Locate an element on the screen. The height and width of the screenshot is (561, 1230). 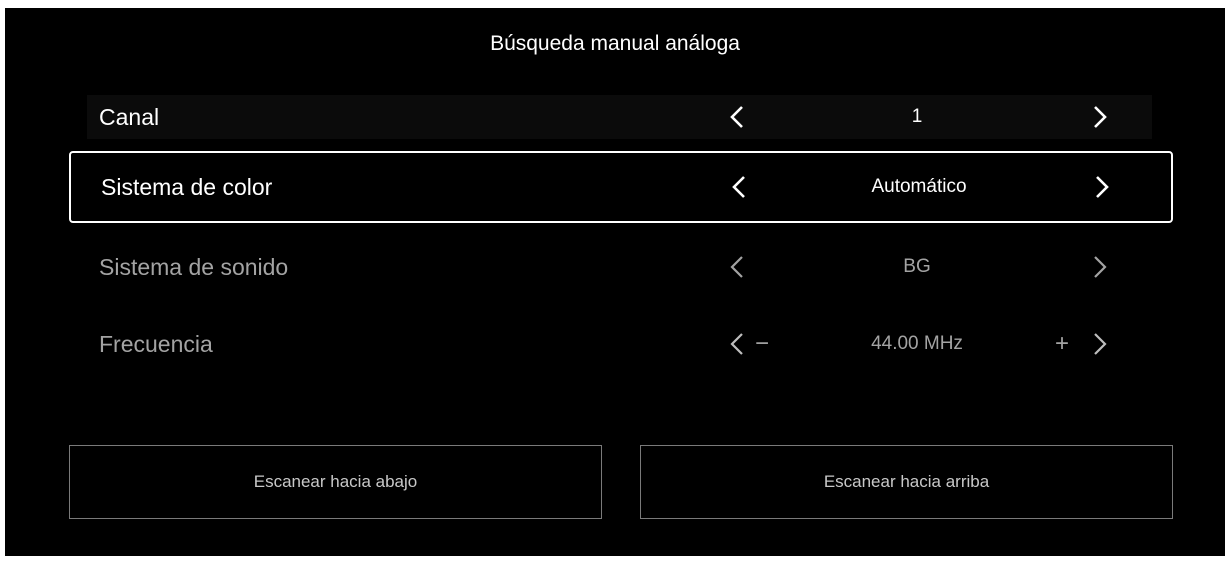
setting-row-sistema-sonido: Sistema de sonido BG is located at coordinates (619, 267).